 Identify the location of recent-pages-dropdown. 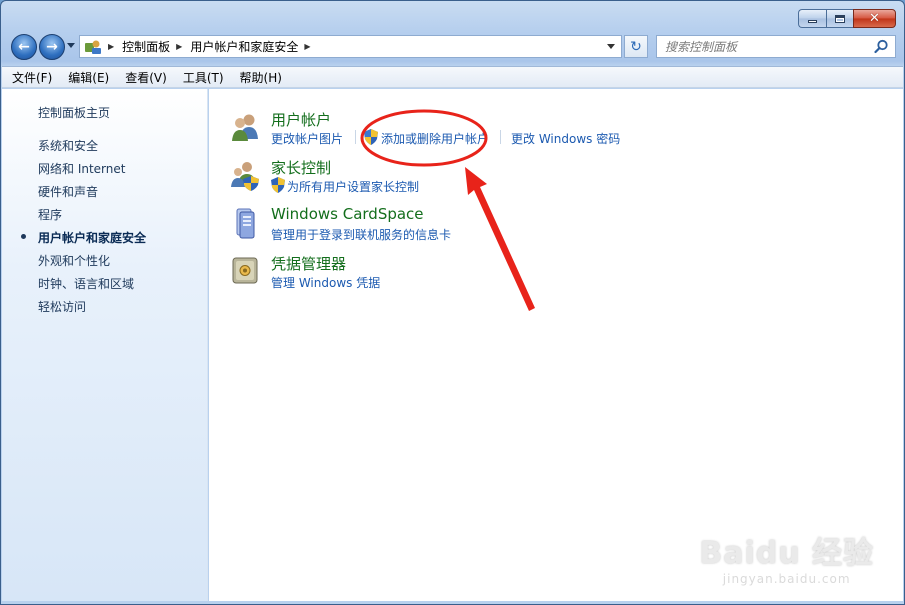
(71, 45).